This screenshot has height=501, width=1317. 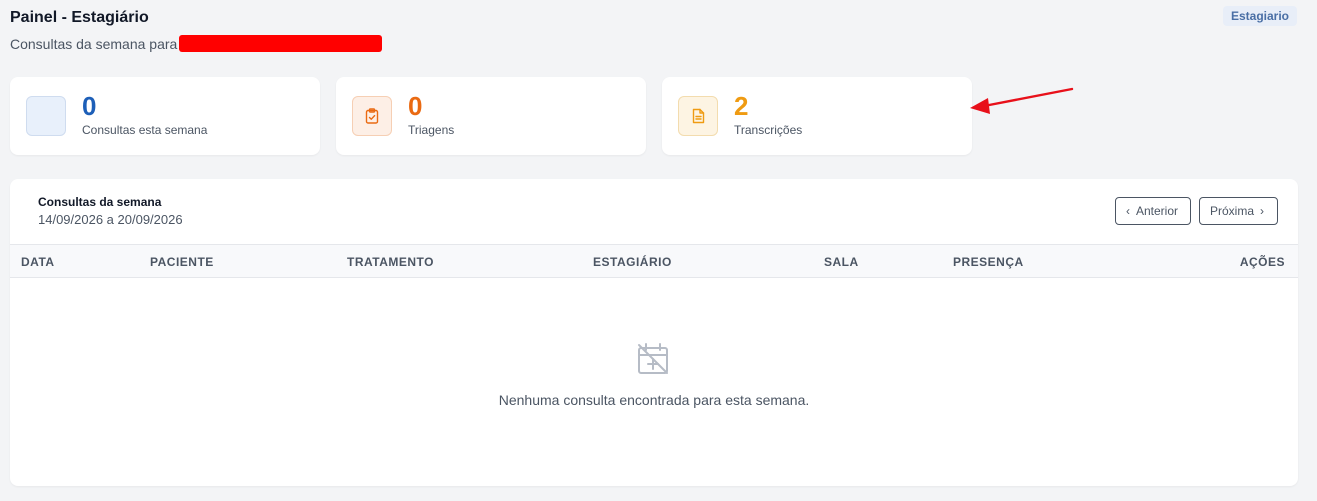 I want to click on column-header-paciente: PACIENTE, so click(x=182, y=262).